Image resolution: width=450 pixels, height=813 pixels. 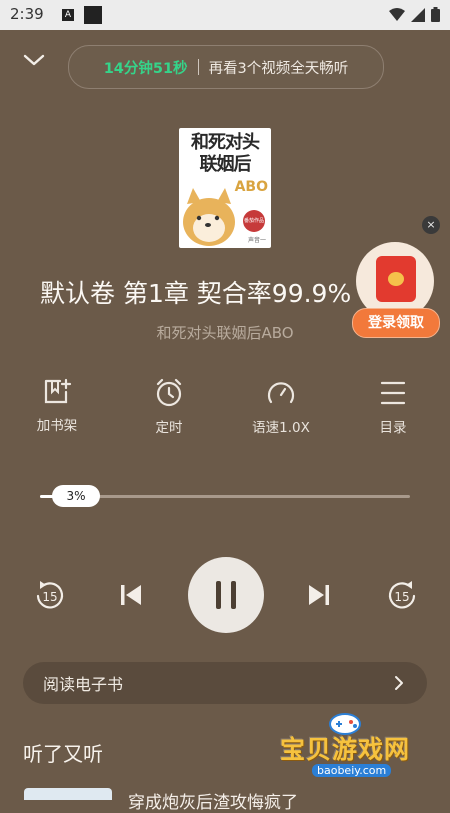 I want to click on collapse-chevron-icon, so click(x=34, y=60).